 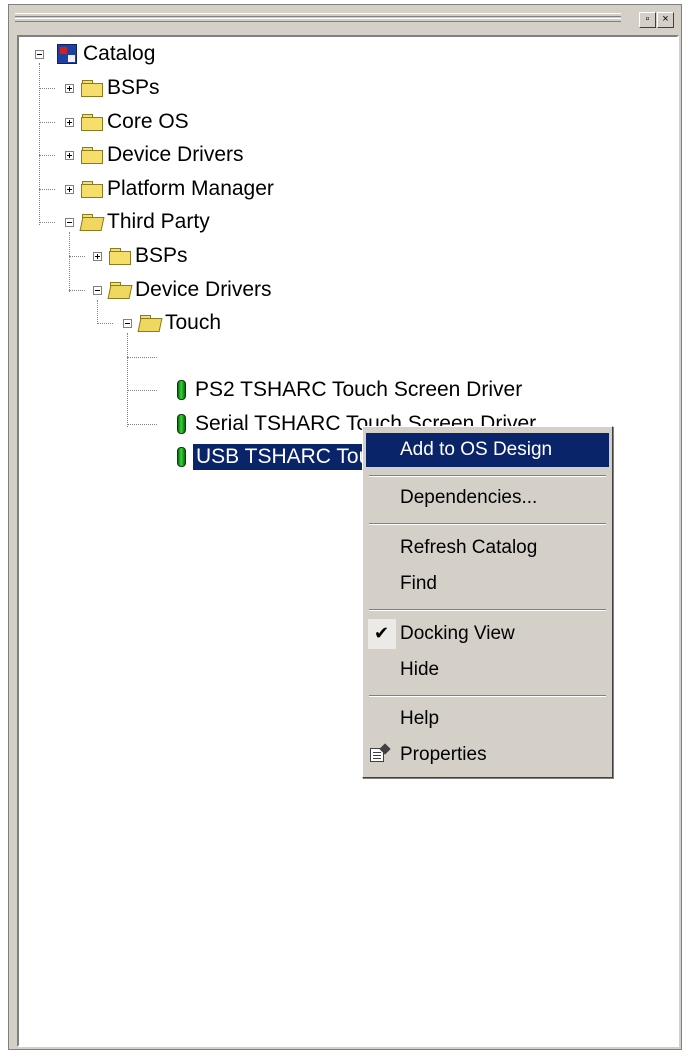 I want to click on menu-item-label: Hide, so click(x=420, y=669).